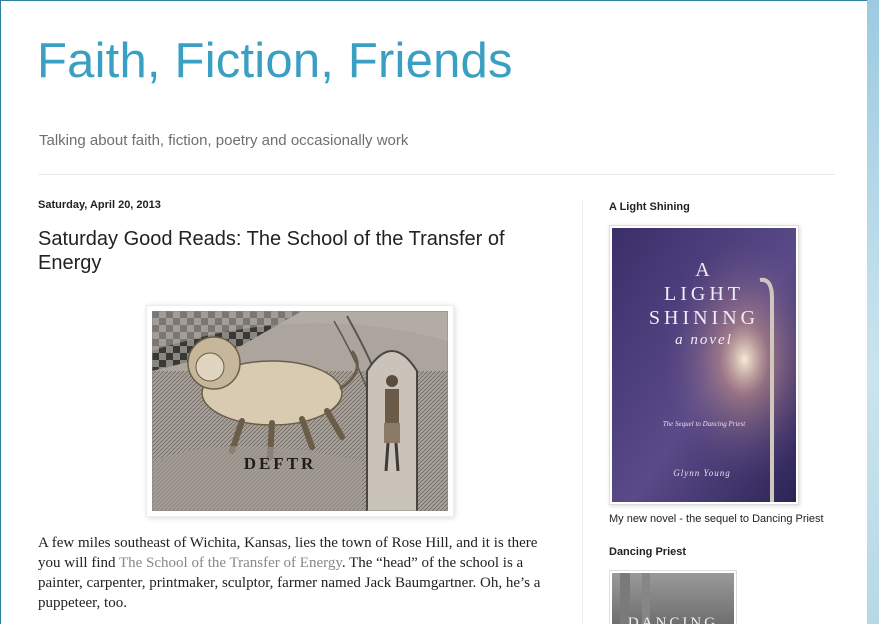  What do you see at coordinates (704, 318) in the screenshot?
I see `cover-title-line3: SHINING` at bounding box center [704, 318].